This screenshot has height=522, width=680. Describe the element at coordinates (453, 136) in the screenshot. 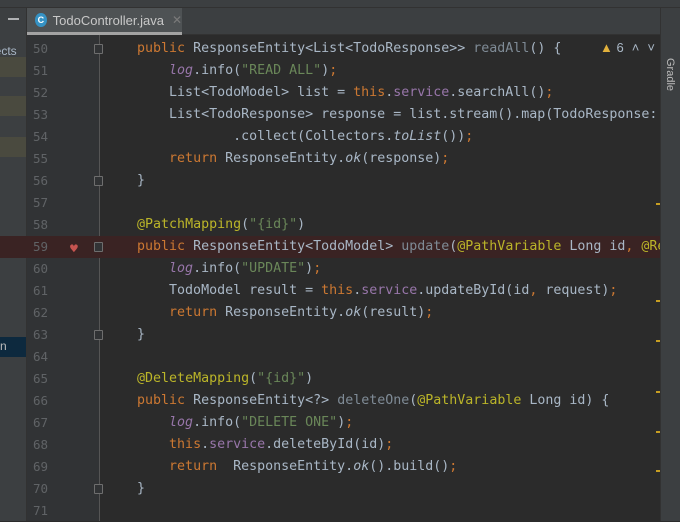

I see `code-token: ())` at that location.